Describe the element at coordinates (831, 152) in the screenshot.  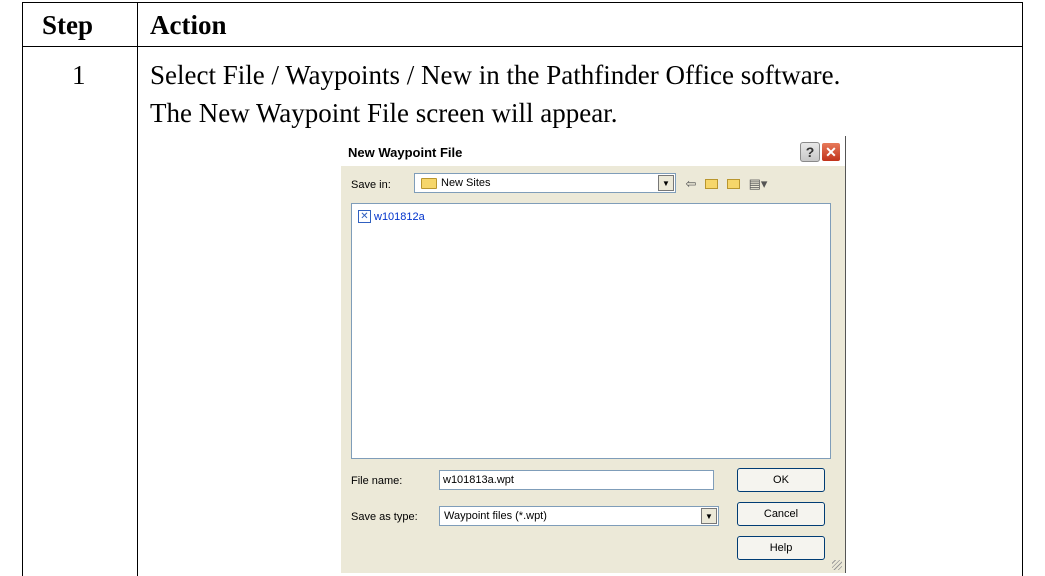
I see `close-icon: ✕` at that location.